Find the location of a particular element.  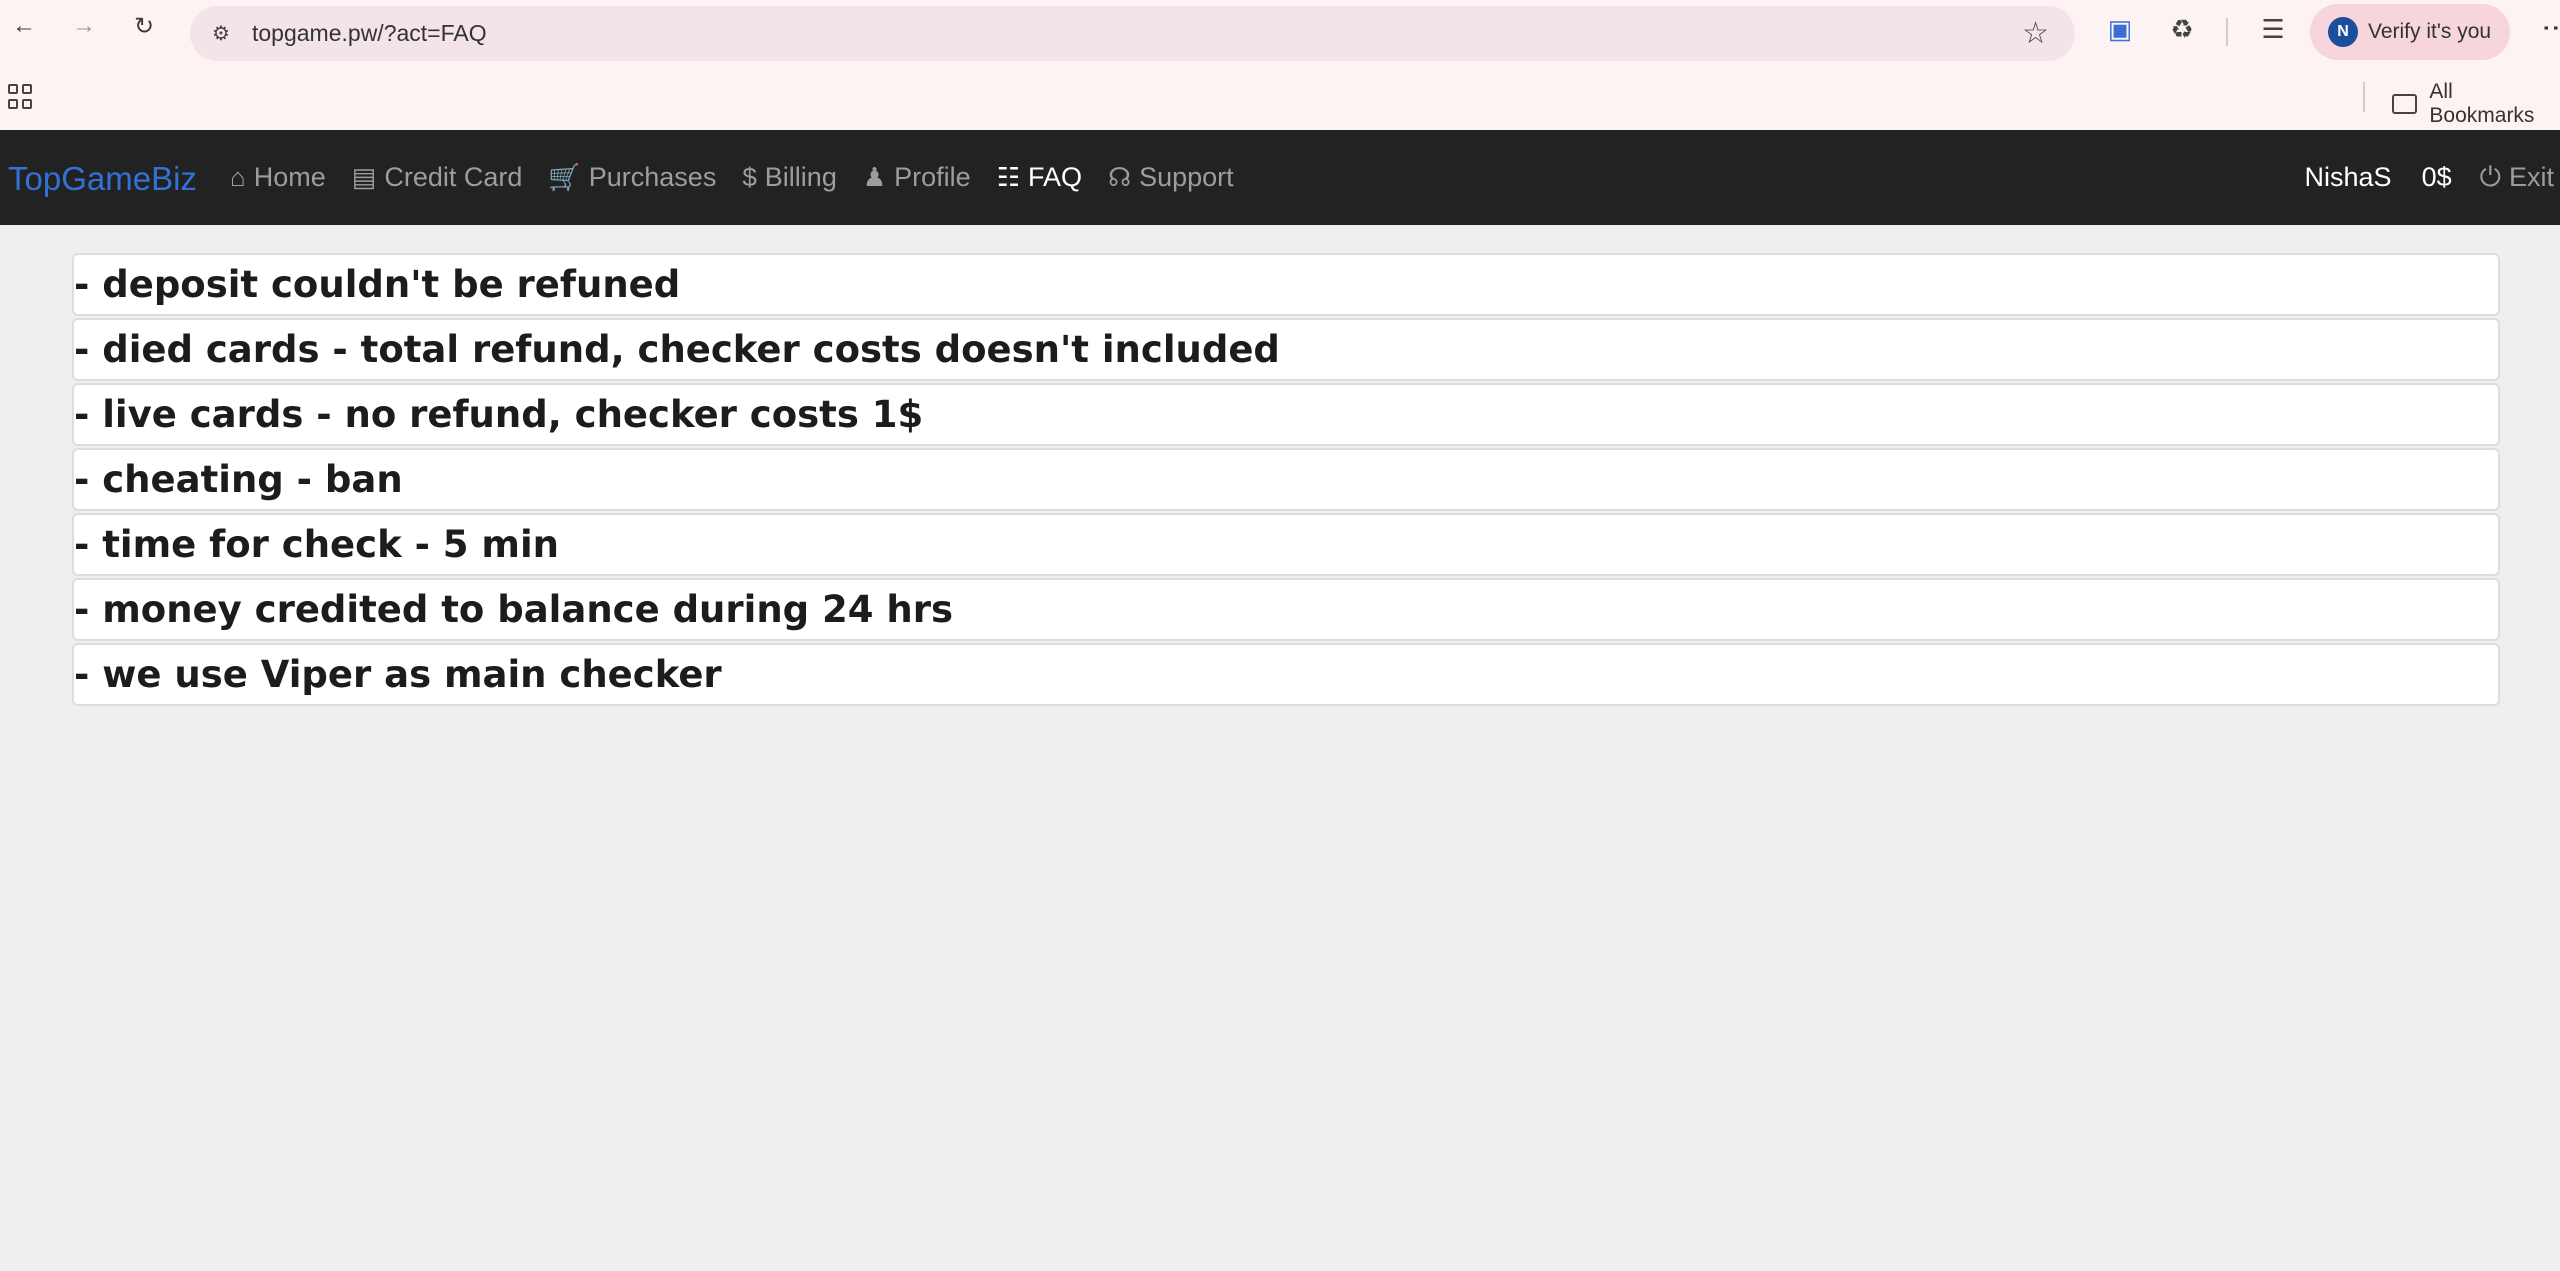

nav-faq-label: FAQ is located at coordinates (1055, 177).